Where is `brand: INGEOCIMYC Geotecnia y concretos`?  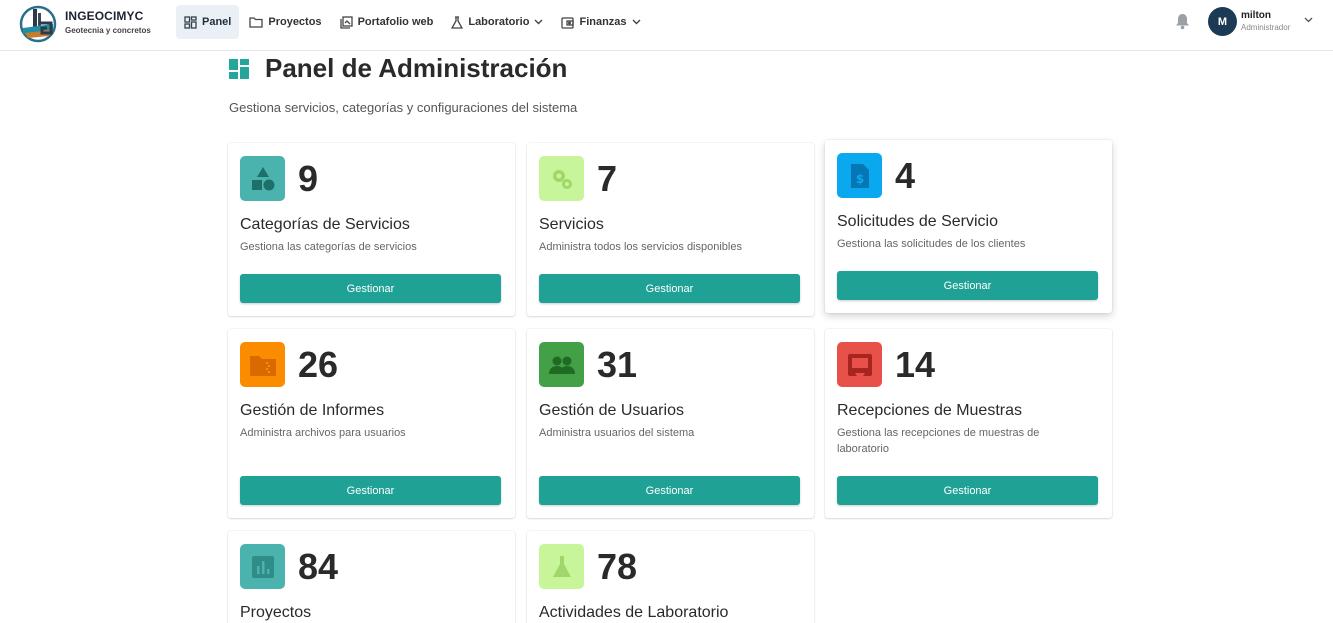
brand: INGEOCIMYC Geotecnia y concretos is located at coordinates (108, 22).